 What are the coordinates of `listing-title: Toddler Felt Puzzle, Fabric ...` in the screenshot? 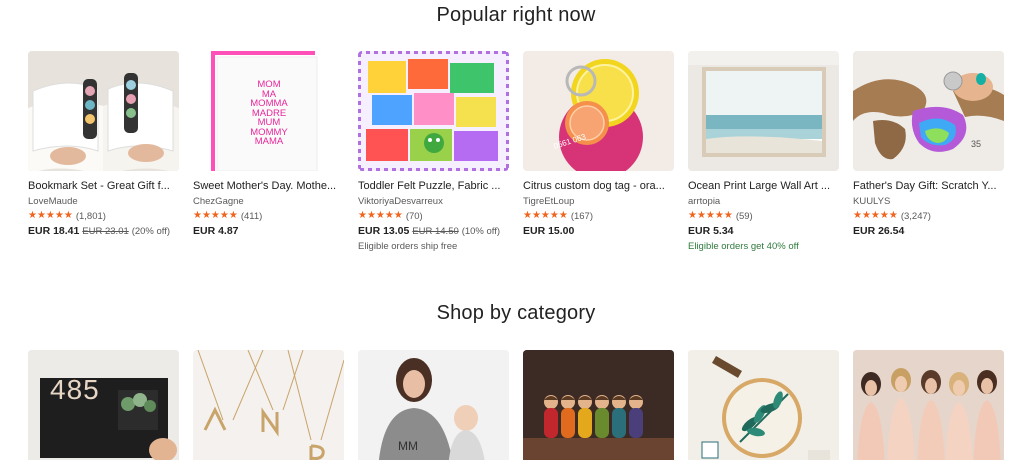 It's located at (433, 186).